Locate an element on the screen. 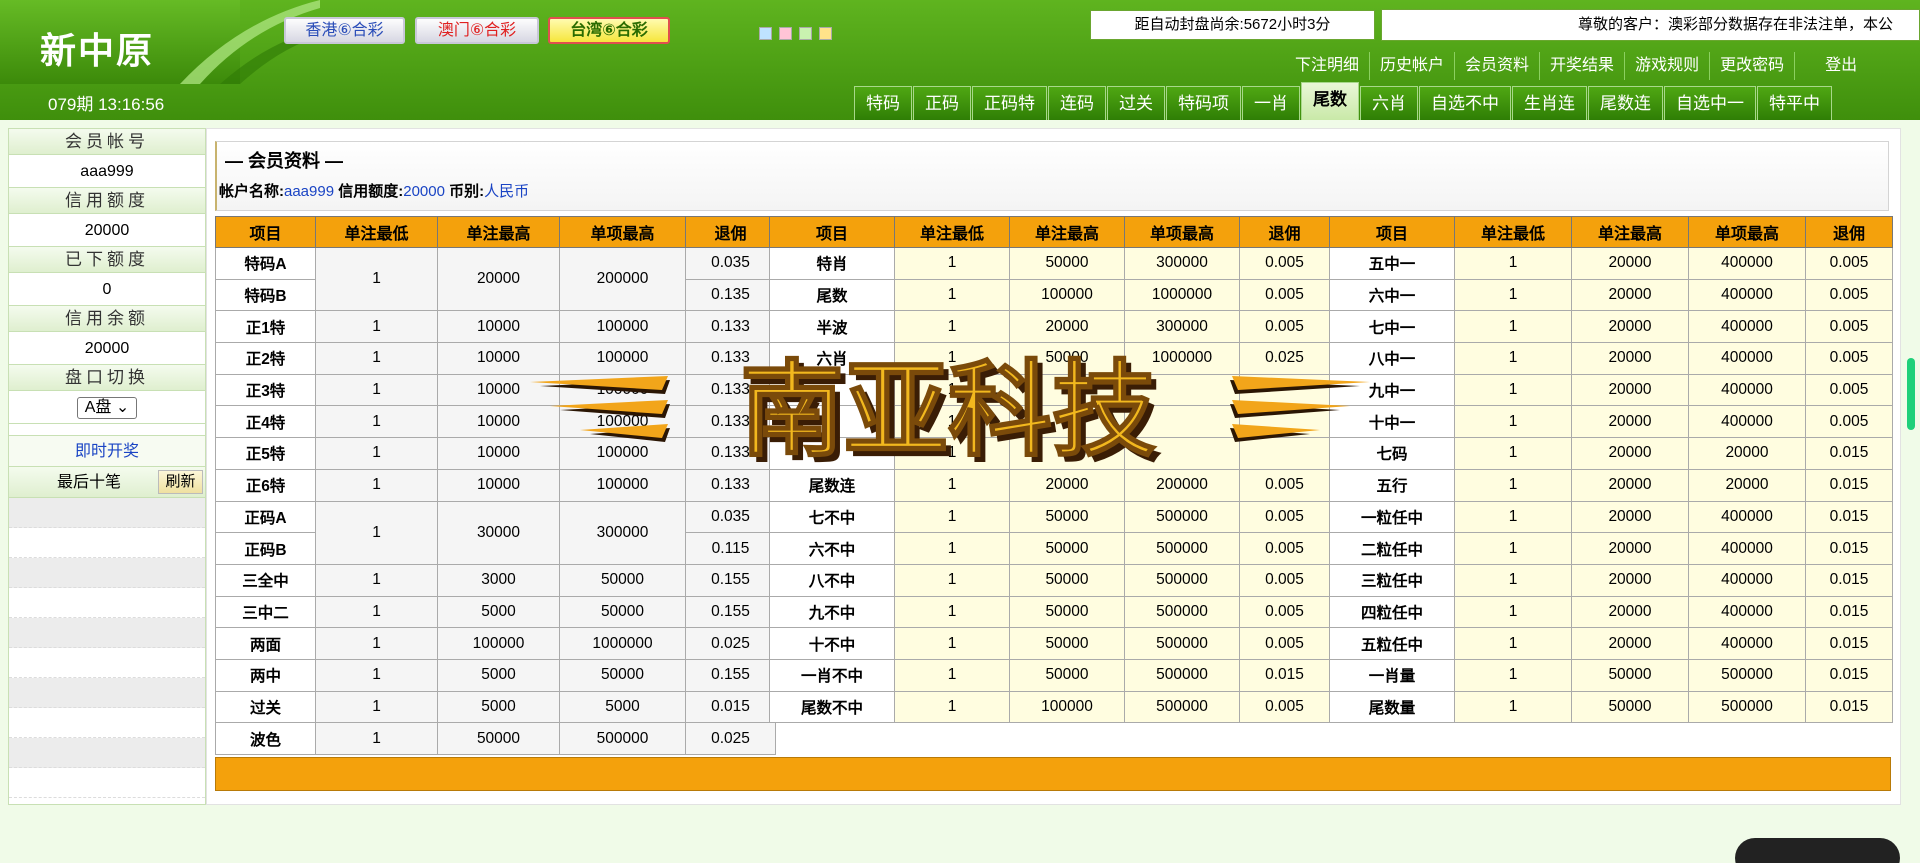 The image size is (1920, 863). game-tab: 正码特 is located at coordinates (1009, 103).